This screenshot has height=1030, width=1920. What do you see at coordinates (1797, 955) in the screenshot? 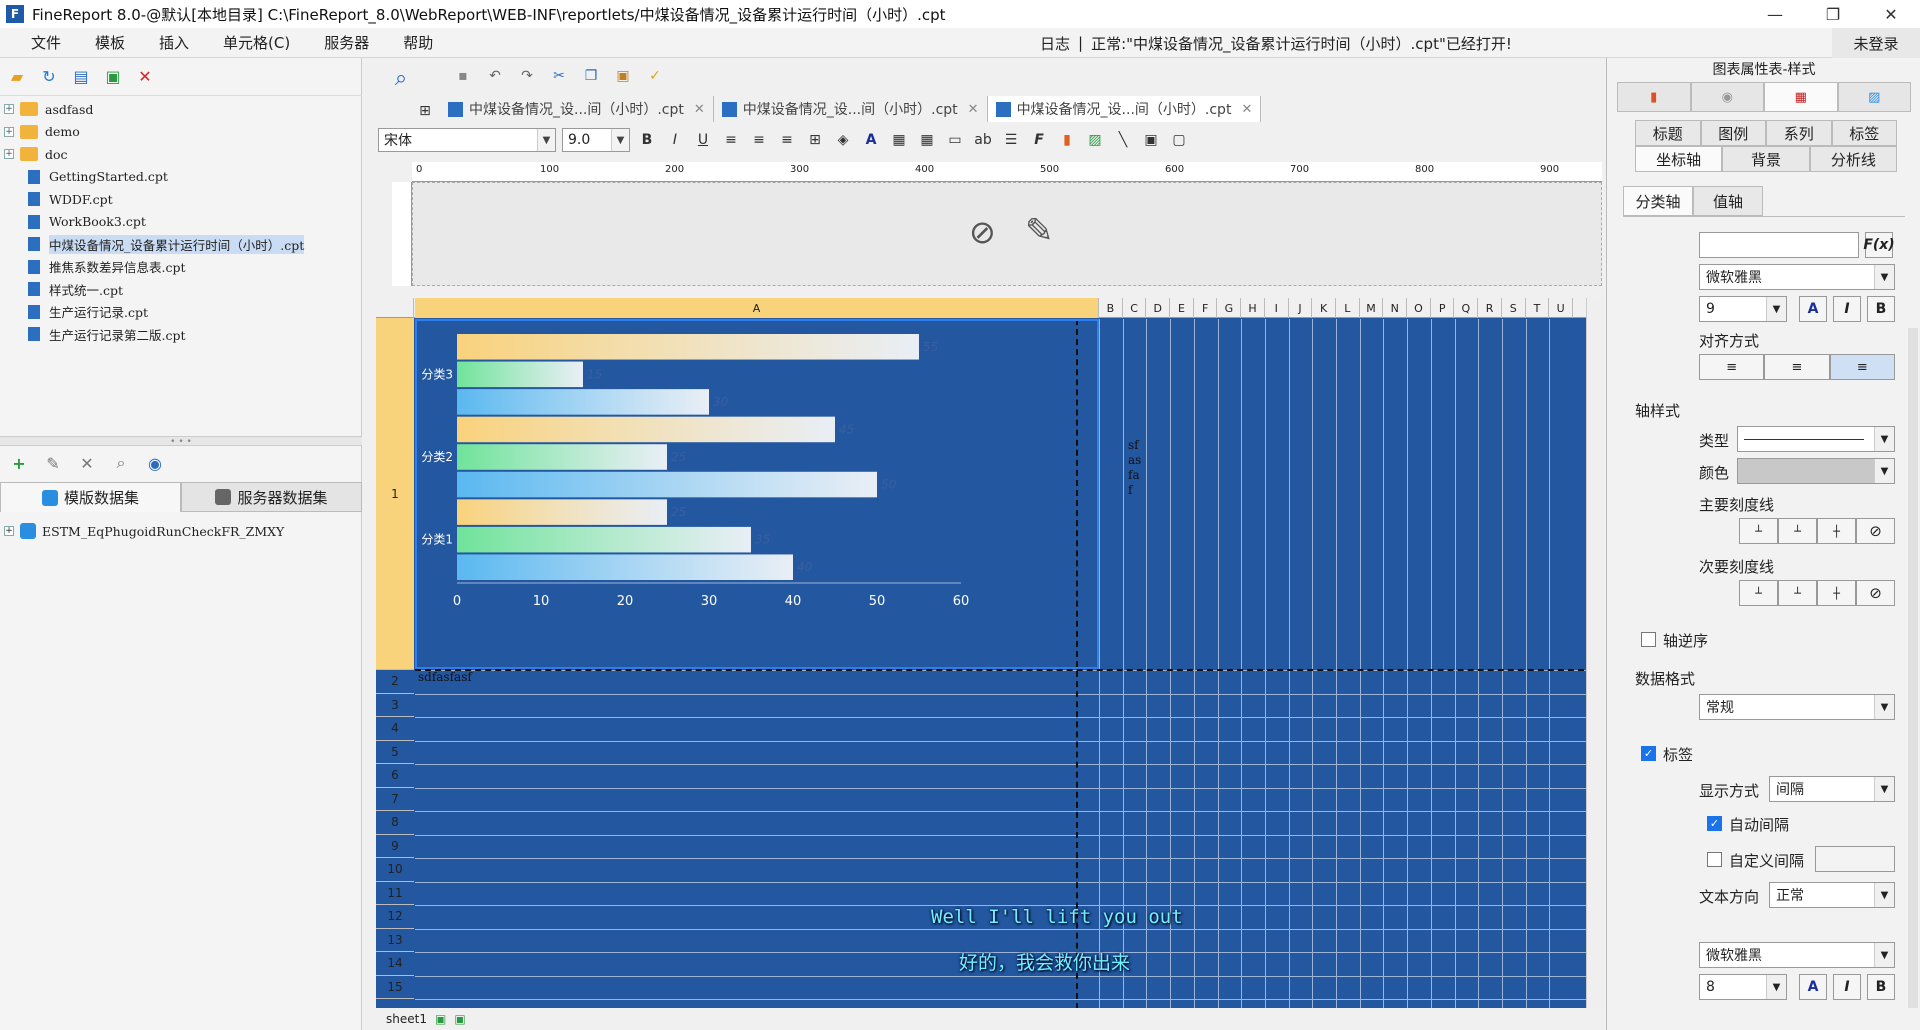
I see `label-font-select: 微软雅黑 ▼` at bounding box center [1797, 955].